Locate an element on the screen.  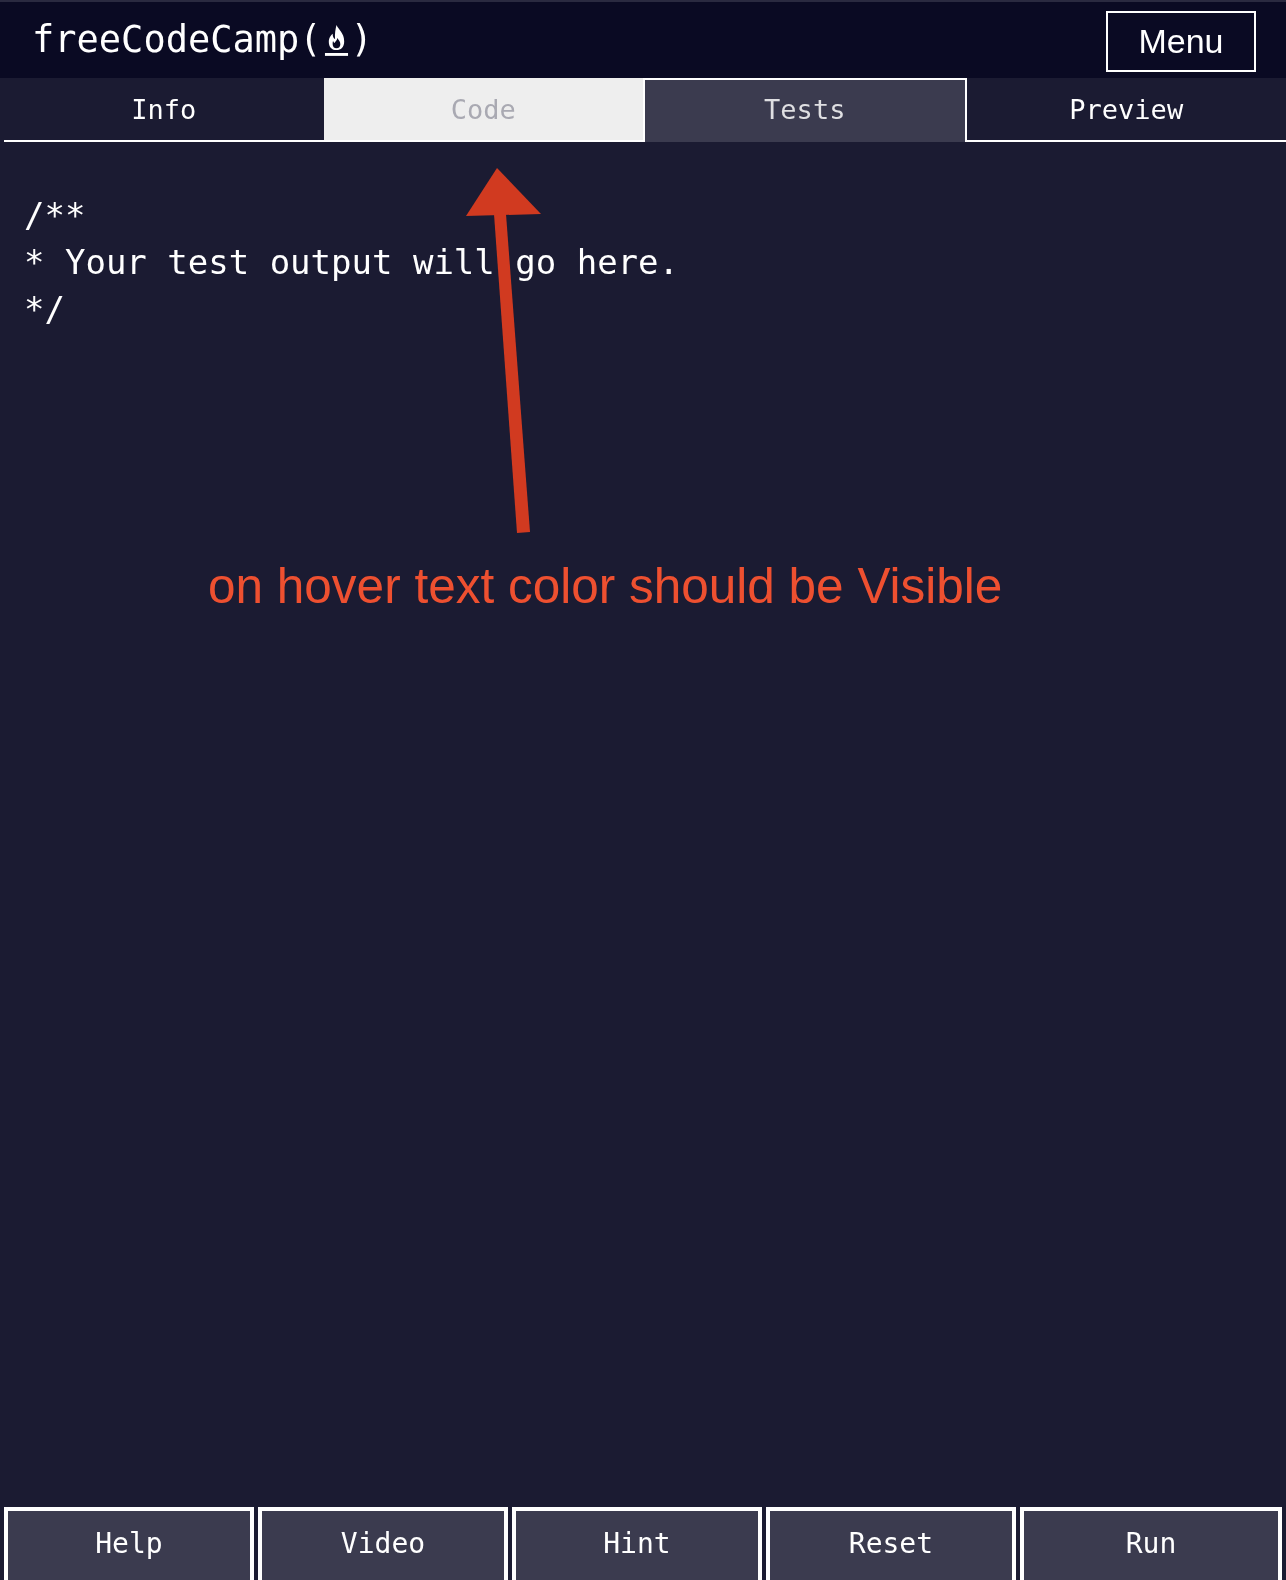
annotation-text: on hover text color should be Visible is located at coordinates (605, 586).